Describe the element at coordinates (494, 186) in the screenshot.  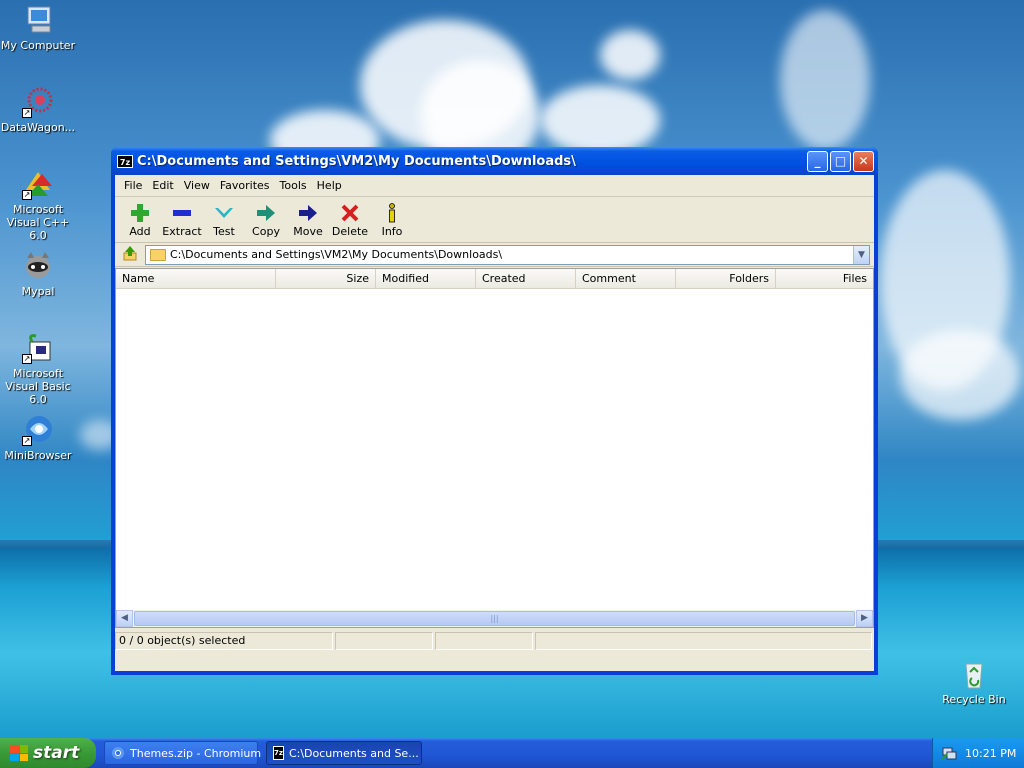
I see `menu-bar: File Edit View Favorites Tools Help` at that location.